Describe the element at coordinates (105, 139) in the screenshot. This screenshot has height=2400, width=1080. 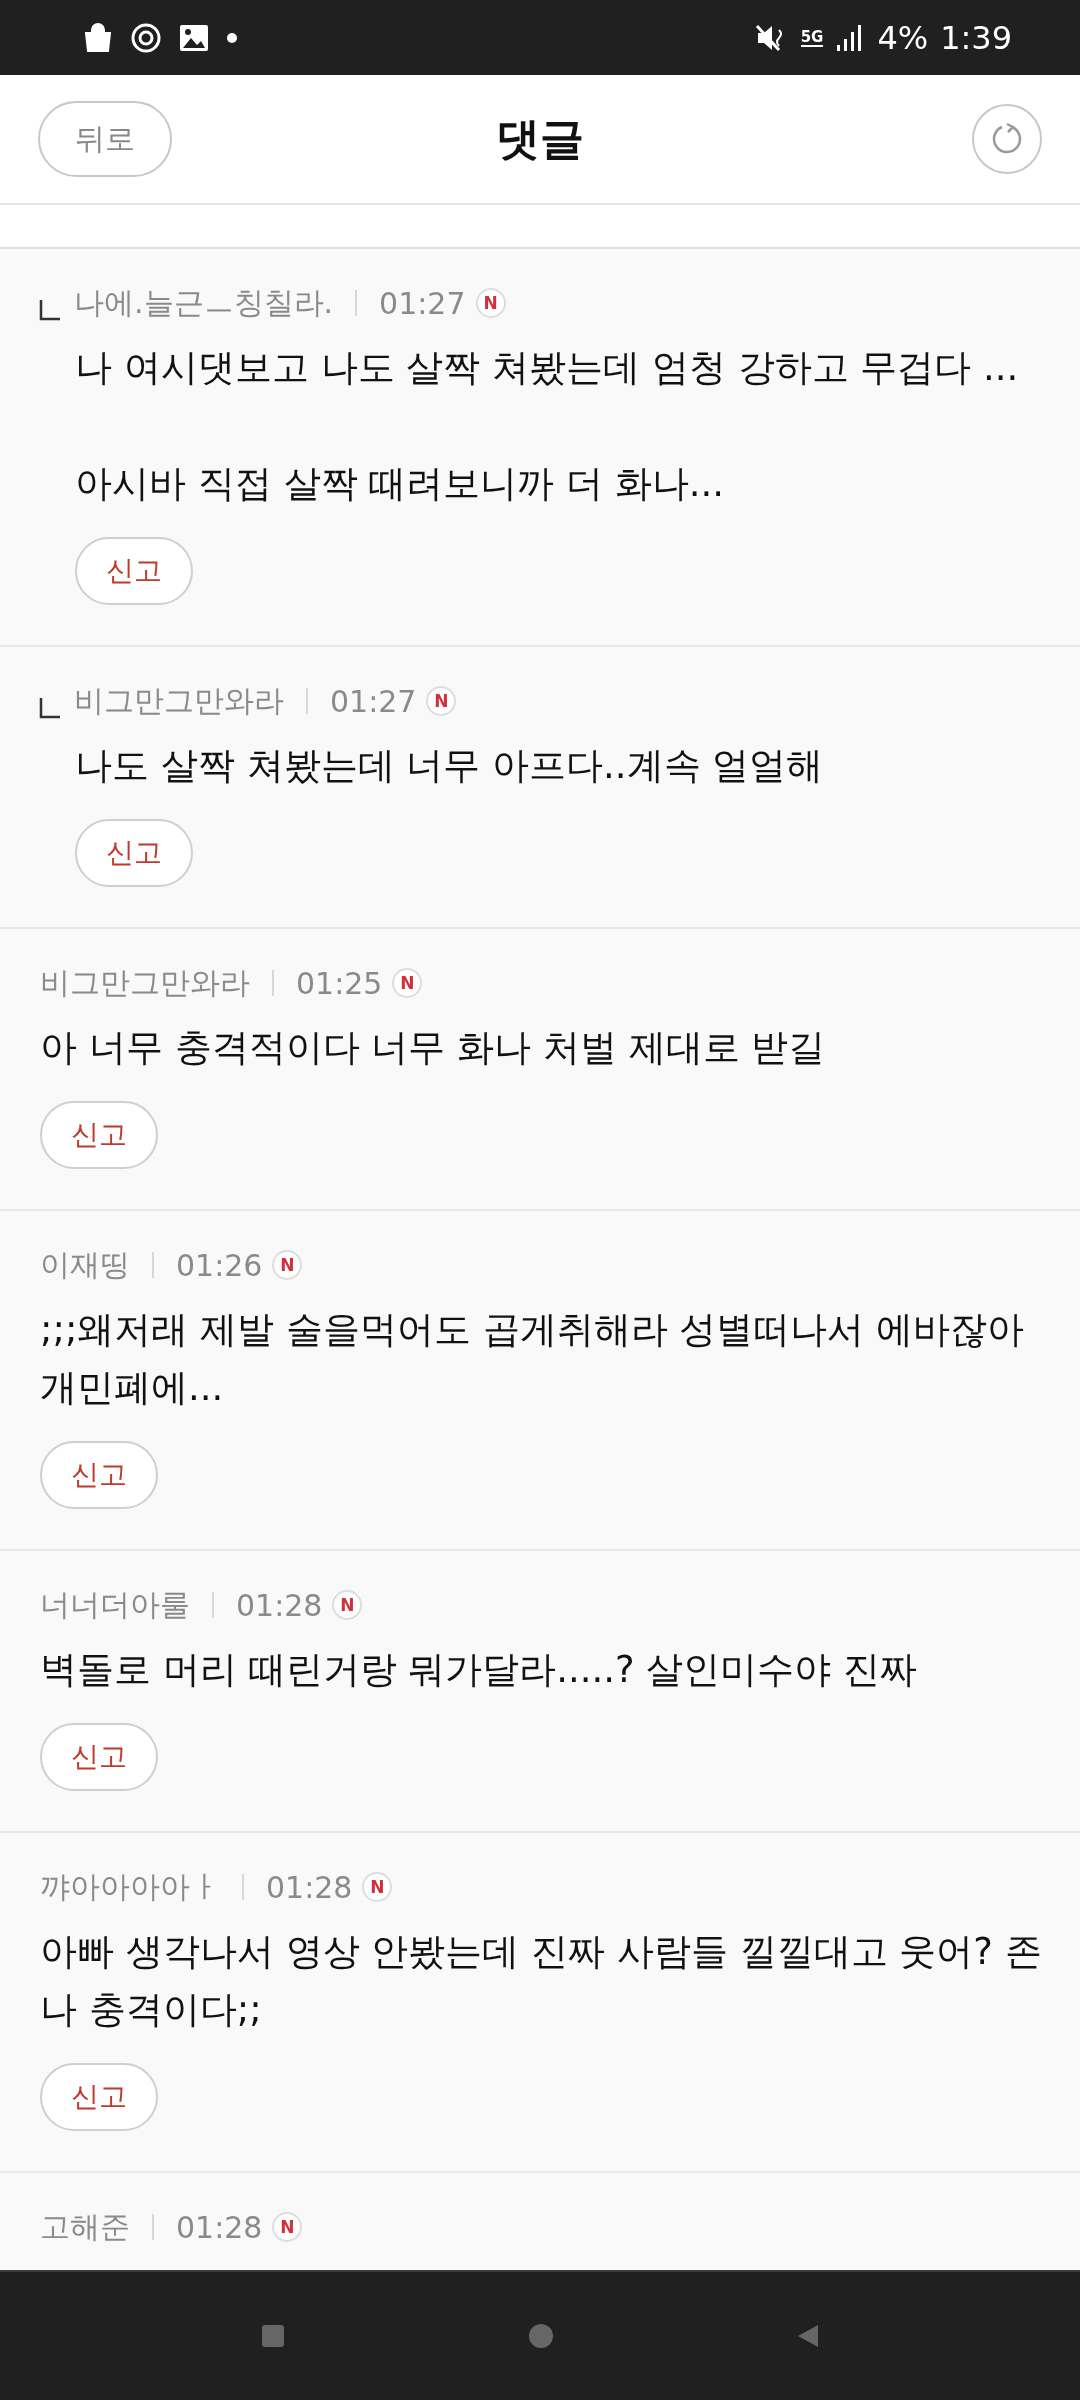
I see `back-button: 뒤로` at that location.